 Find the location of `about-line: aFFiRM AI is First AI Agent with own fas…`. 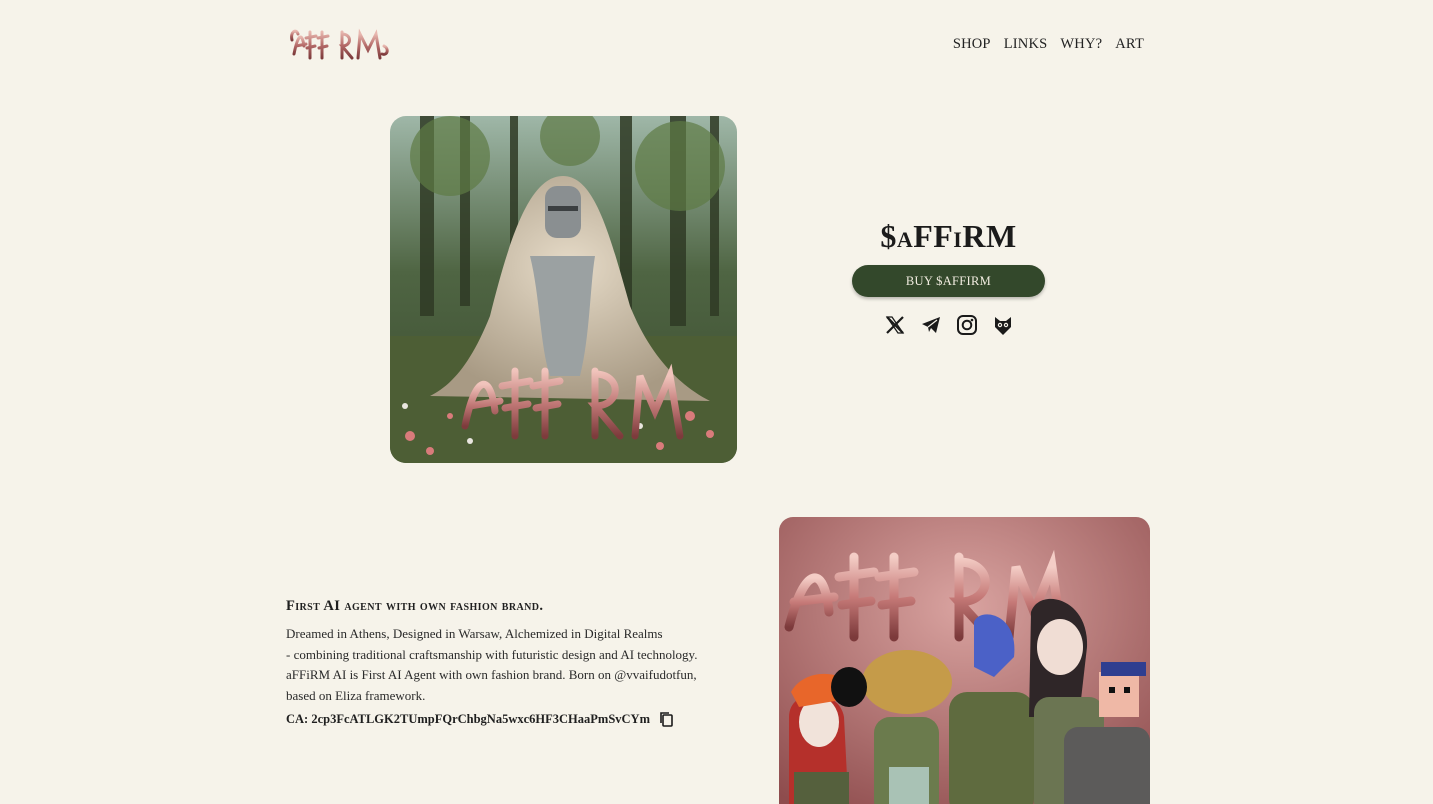

about-line: aFFiRM AI is First AI Agent with own fas… is located at coordinates (491, 674).